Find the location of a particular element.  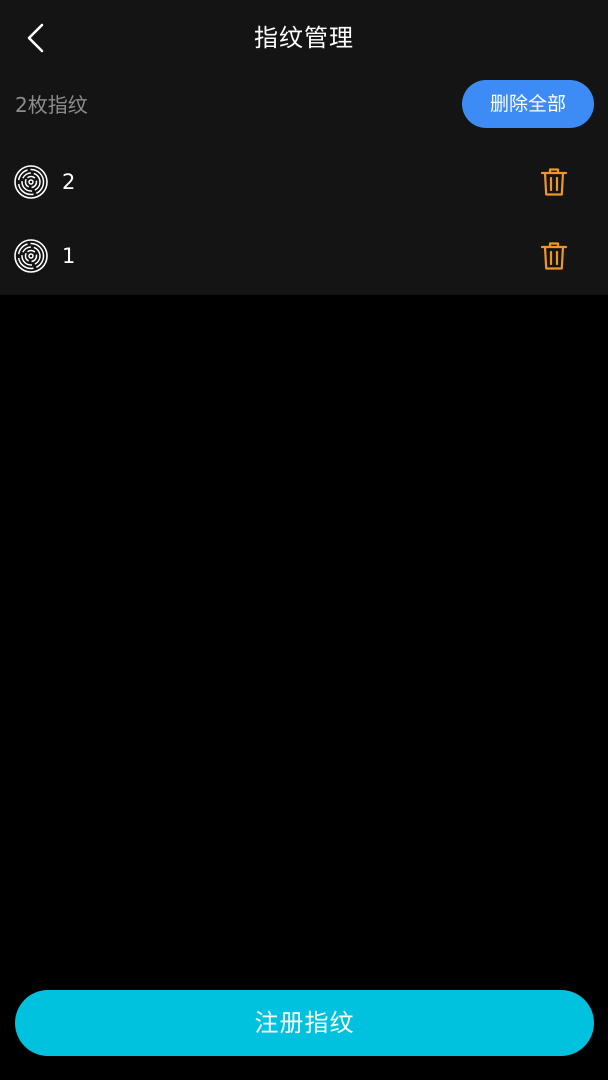

register-fingerprint-button: 注册指纹 is located at coordinates (304, 1023).